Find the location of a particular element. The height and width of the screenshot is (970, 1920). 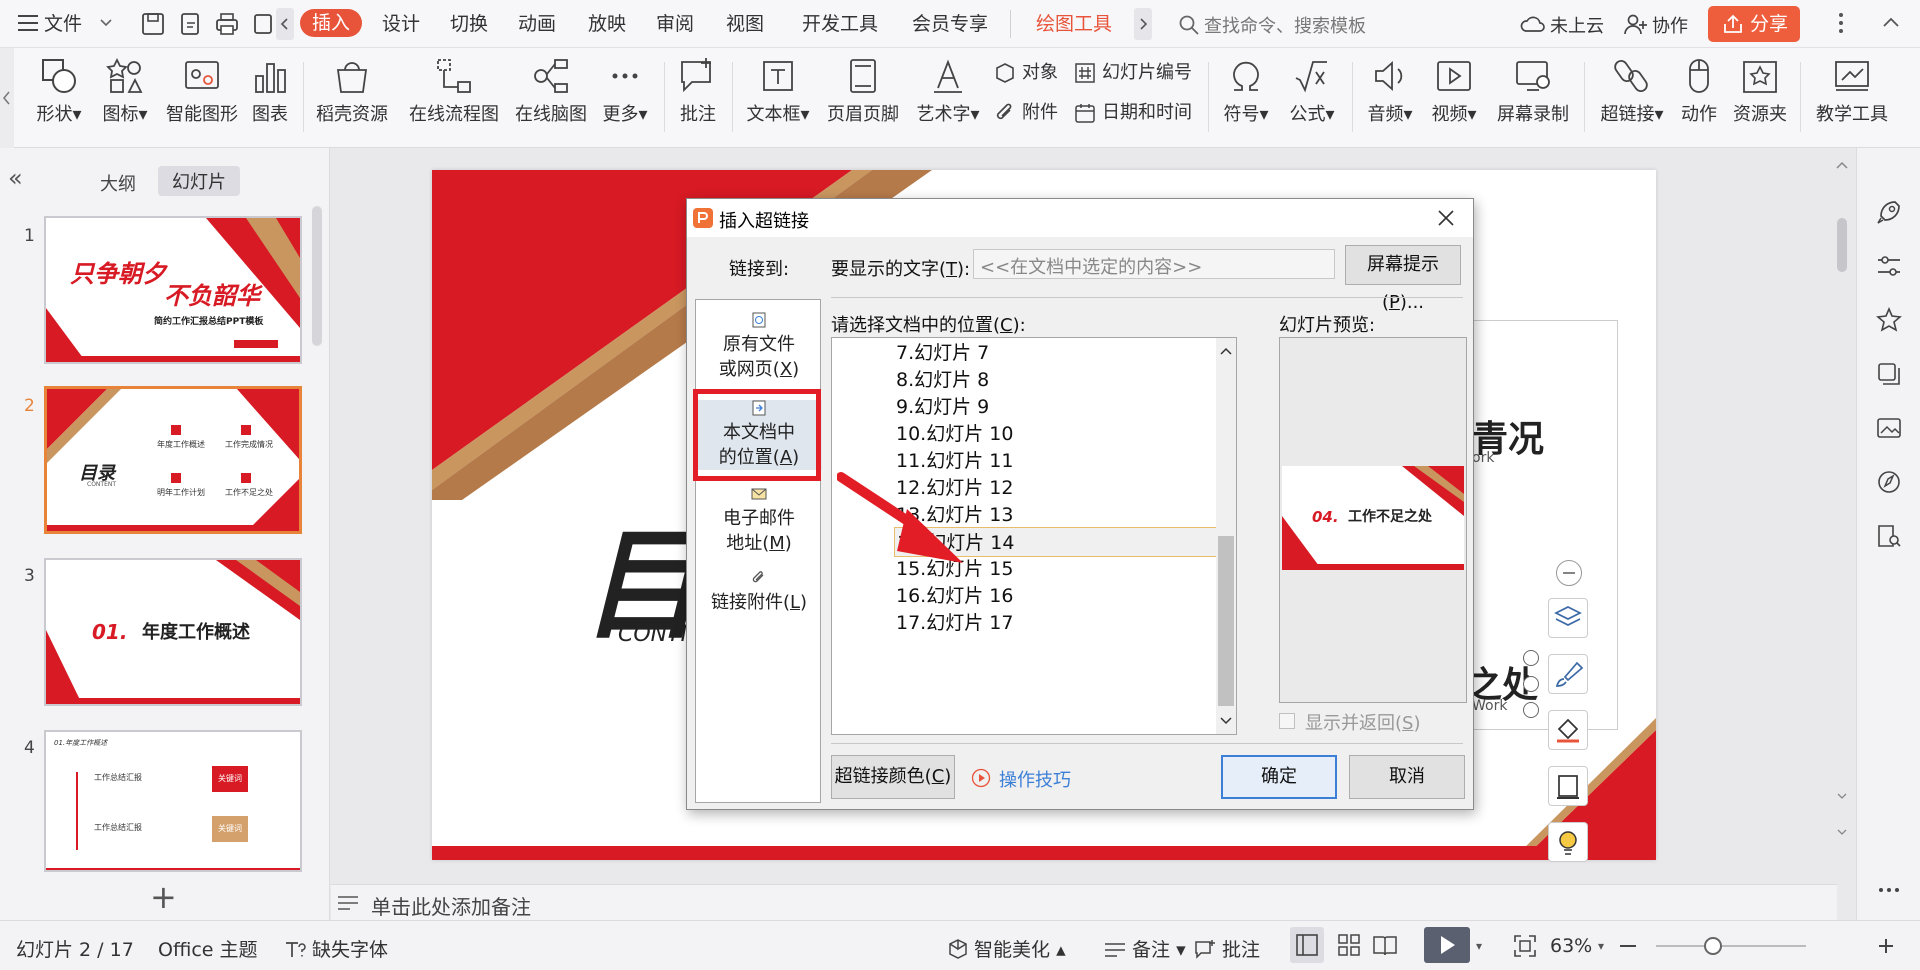

slide-thumbnail-1: 只争朝夕 不负韶华 简约工作汇报总结PPT模板 is located at coordinates (173, 290).